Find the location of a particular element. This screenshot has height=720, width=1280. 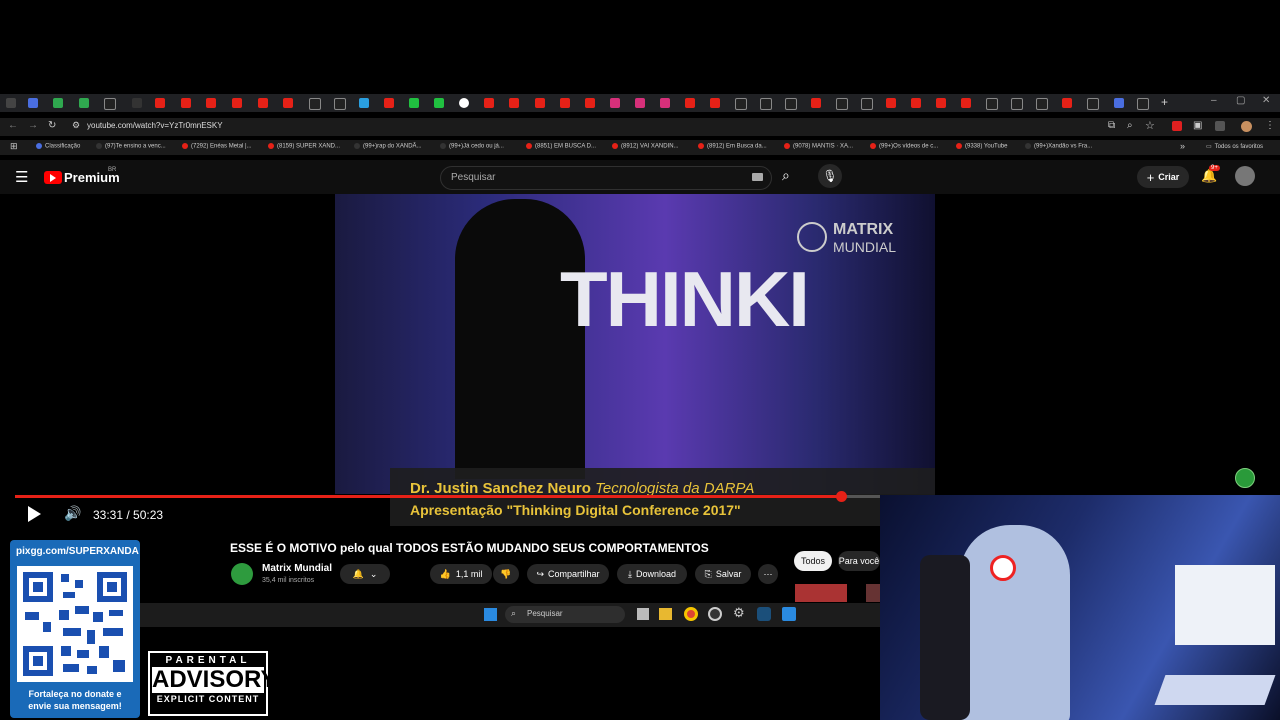

file-explorer-icon is located at coordinates (665, 614).